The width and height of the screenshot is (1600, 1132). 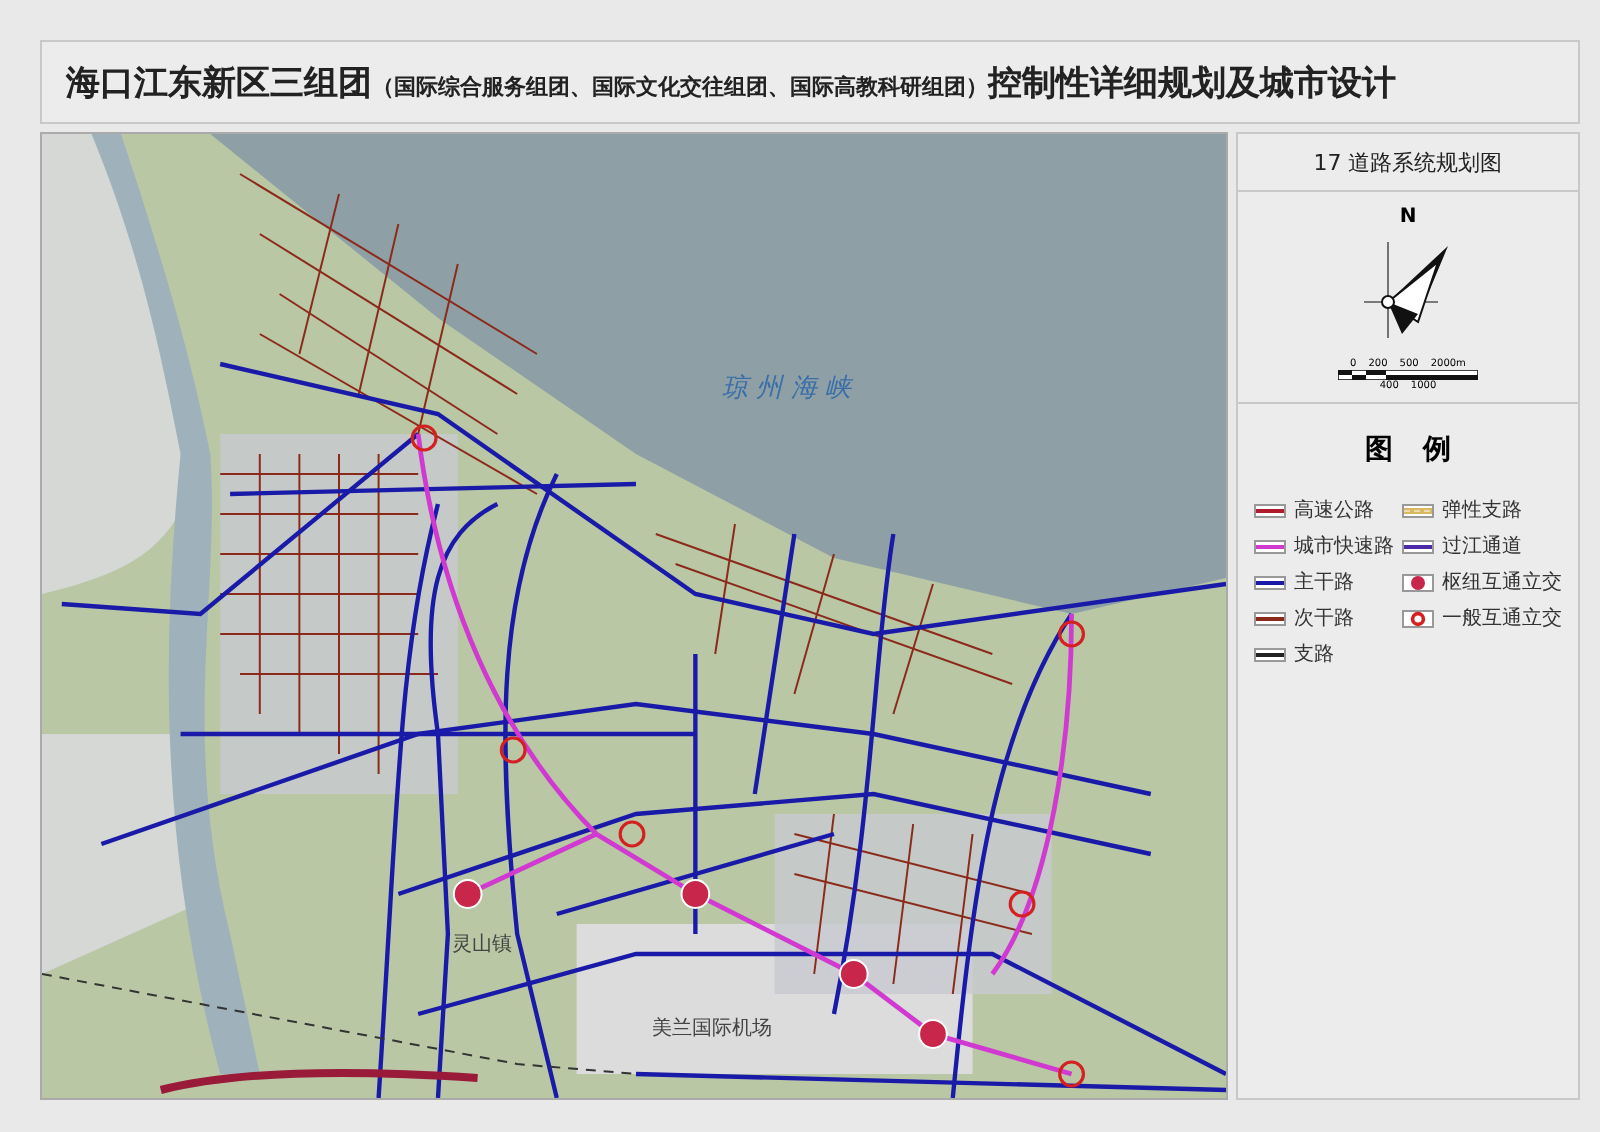 What do you see at coordinates (1482, 510) in the screenshot?
I see `legend-label: 弹性支路` at bounding box center [1482, 510].